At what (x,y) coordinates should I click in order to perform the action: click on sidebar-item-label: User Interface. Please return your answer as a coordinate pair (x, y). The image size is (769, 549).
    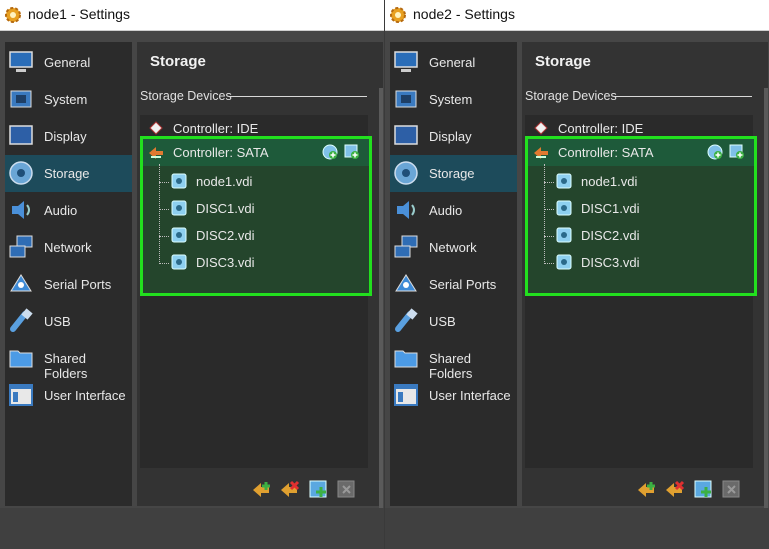
    Looking at the image, I should click on (470, 395).